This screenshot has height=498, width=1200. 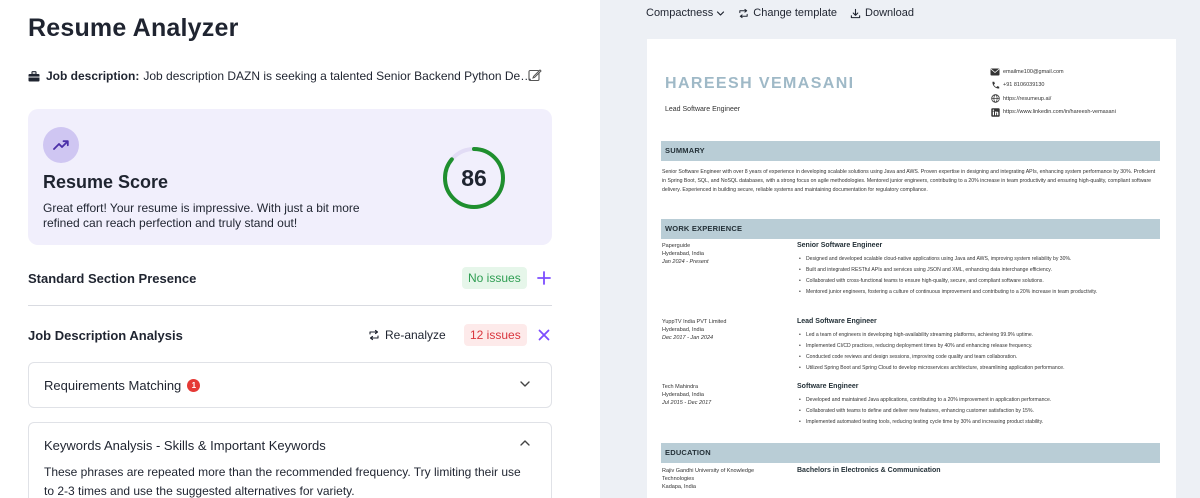 What do you see at coordinates (694, 322) in the screenshot?
I see `job-company: YuppTV India PVT Limited` at bounding box center [694, 322].